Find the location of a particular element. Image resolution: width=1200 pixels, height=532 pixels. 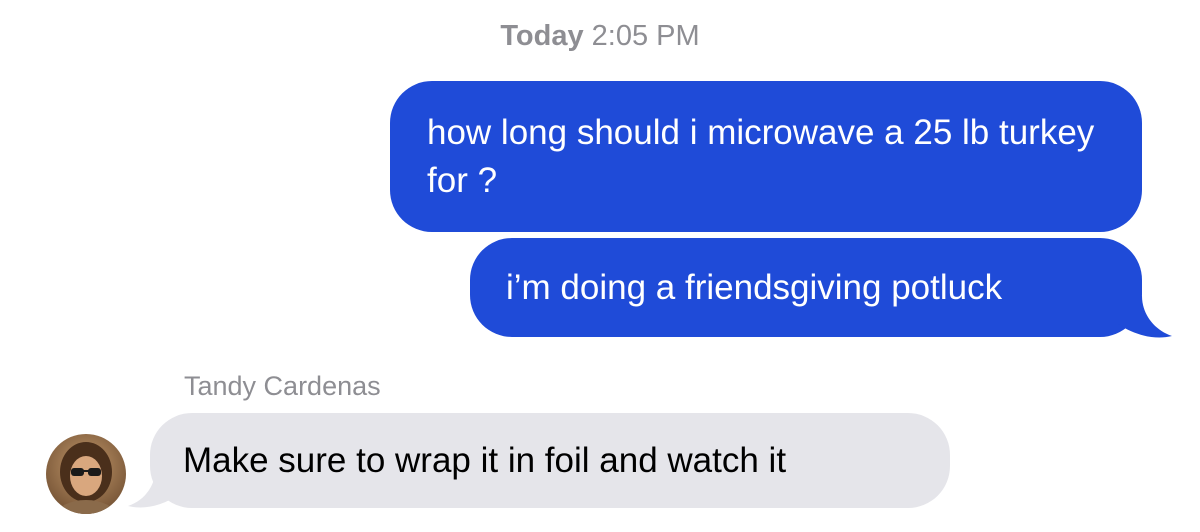

timestamp-time: 2:05 PM is located at coordinates (645, 36).